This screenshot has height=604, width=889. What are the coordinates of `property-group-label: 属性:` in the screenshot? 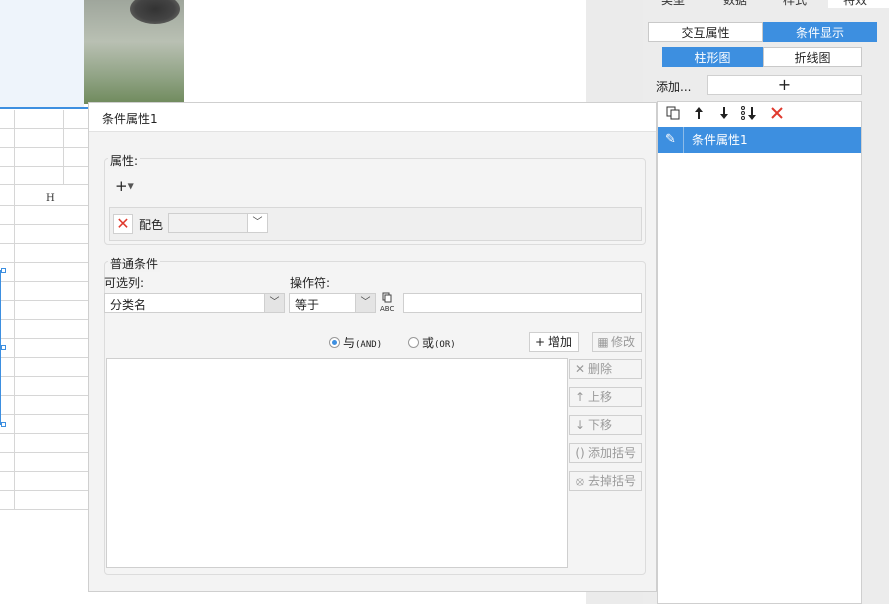 It's located at (124, 160).